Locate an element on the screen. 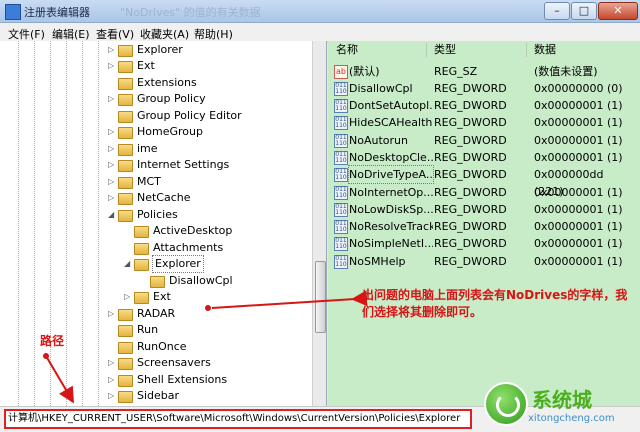 The width and height of the screenshot is (640, 432). tree-node: ▷ MCT is located at coordinates (134, 182).